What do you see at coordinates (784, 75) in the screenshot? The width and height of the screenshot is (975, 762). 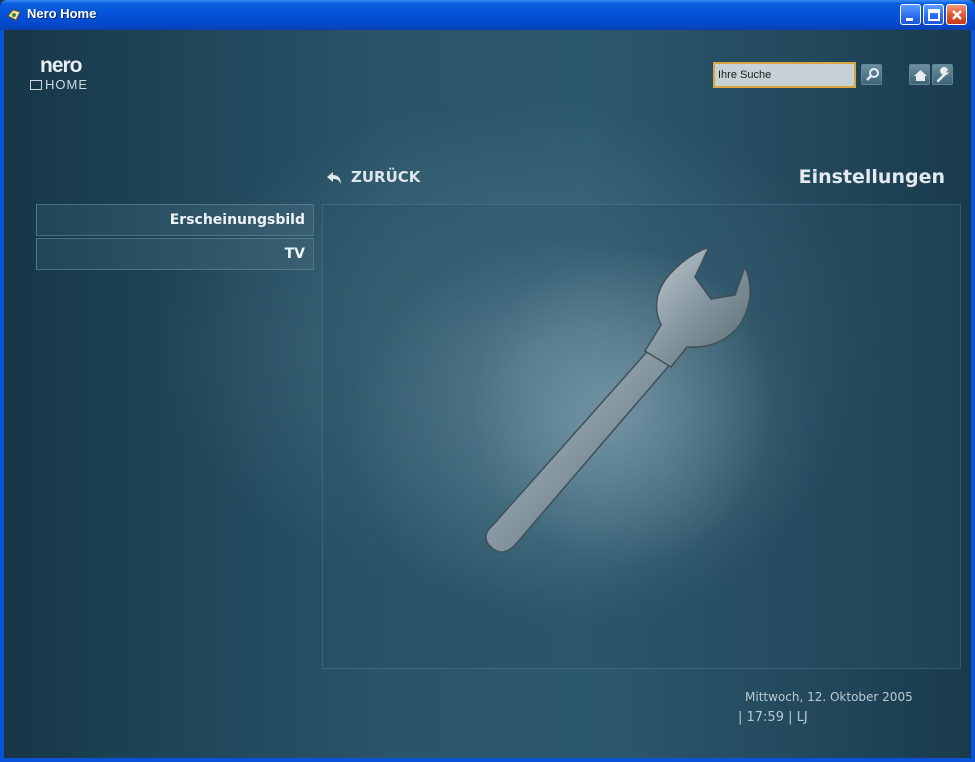 I see `search-input` at bounding box center [784, 75].